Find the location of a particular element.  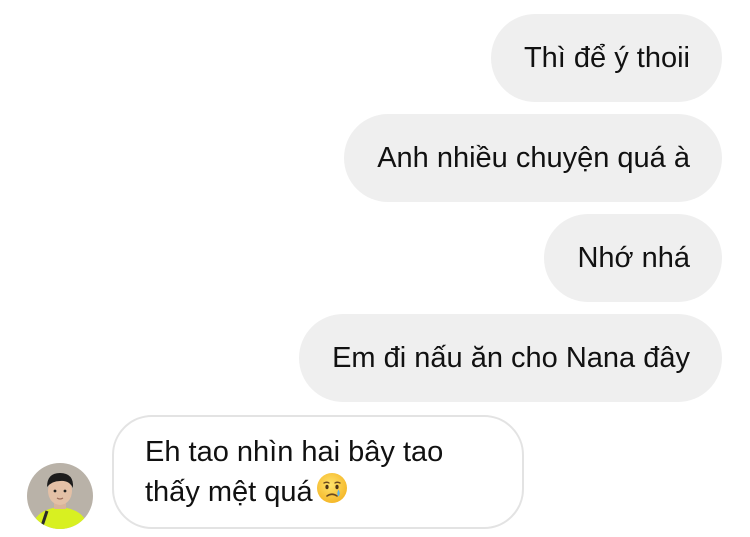

message-text: Em đi nấu ăn cho Nana đây is located at coordinates (511, 358).